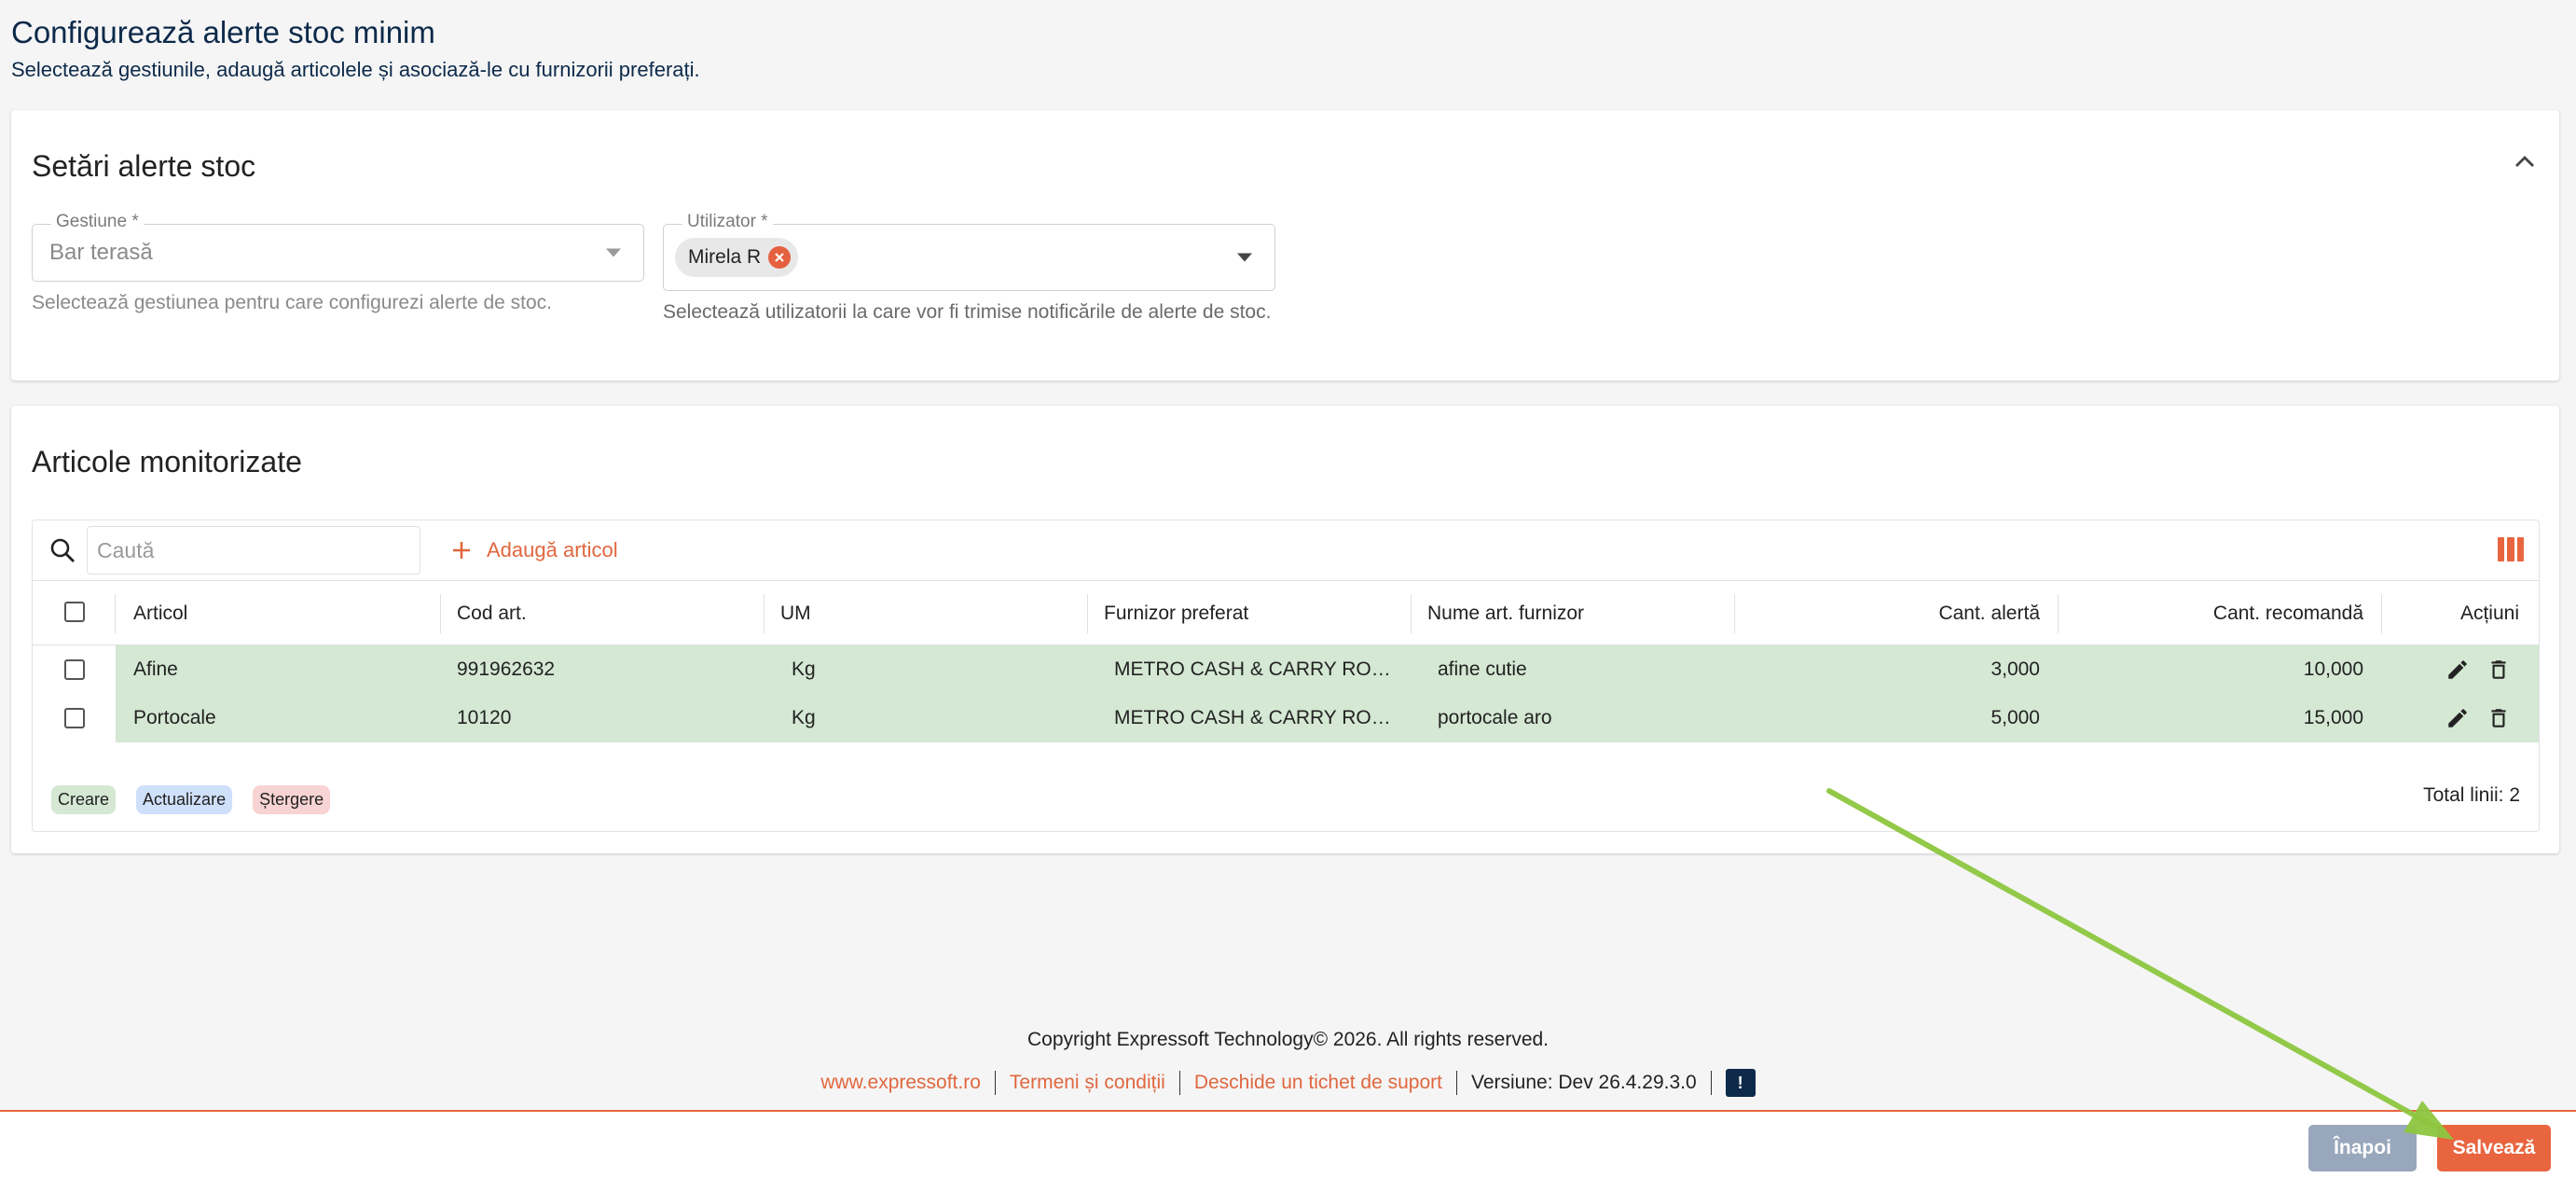 Image resolution: width=2576 pixels, height=1178 pixels. What do you see at coordinates (2362, 1148) in the screenshot?
I see `back-button: Înapoi` at bounding box center [2362, 1148].